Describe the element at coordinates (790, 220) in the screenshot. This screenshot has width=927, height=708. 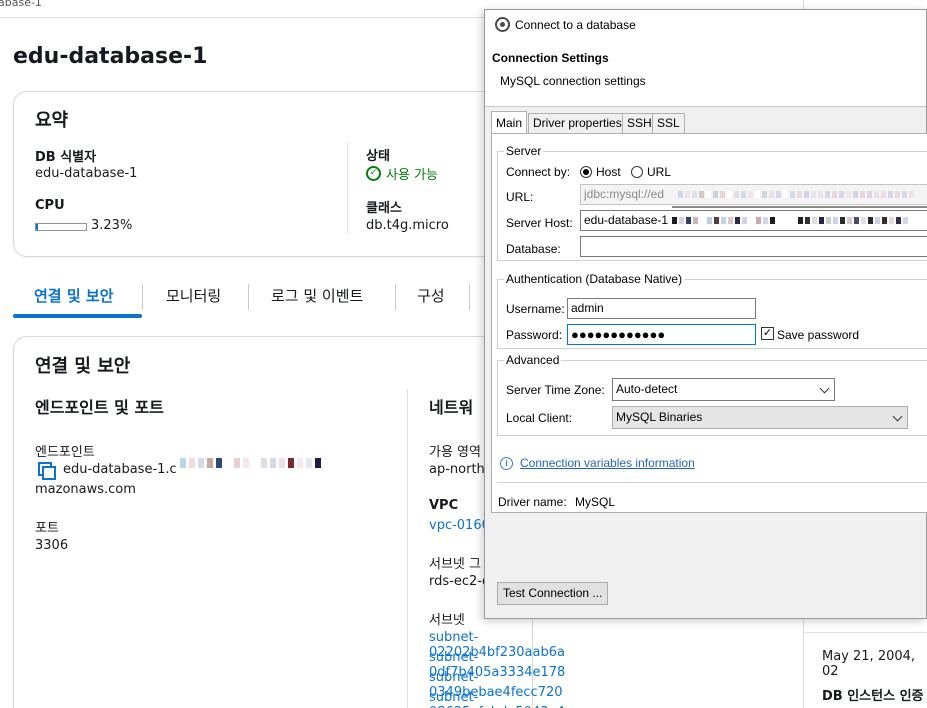
I see `redacted-host` at that location.